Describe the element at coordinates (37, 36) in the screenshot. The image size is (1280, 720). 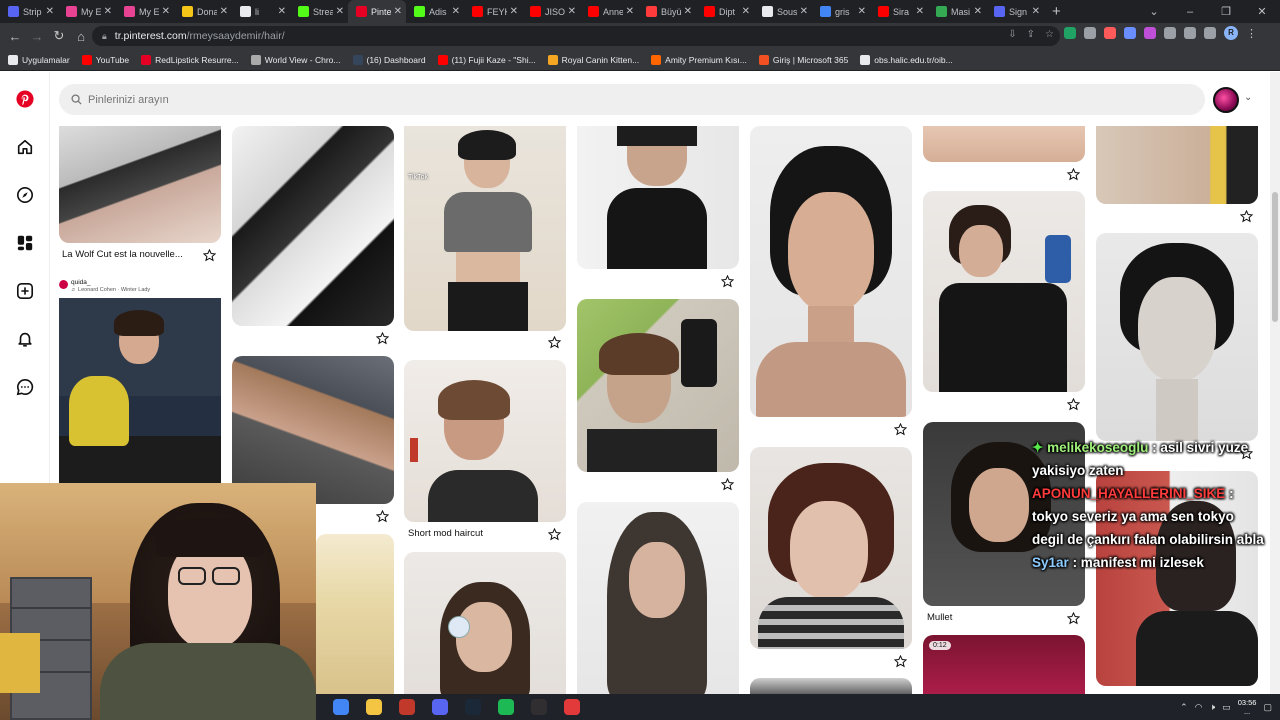
I see `forward-button: →` at that location.